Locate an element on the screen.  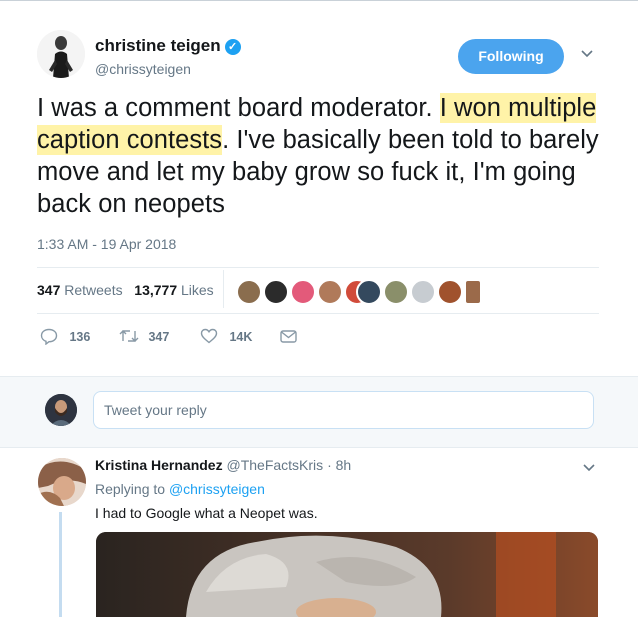
top-border is located at coordinates (319, 0).